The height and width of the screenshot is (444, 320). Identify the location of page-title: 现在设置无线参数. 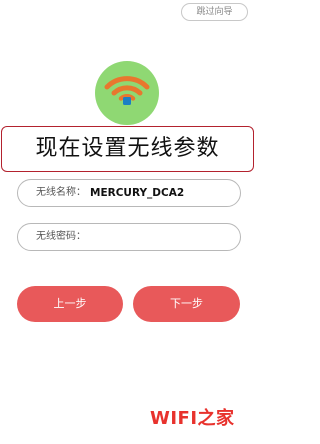
(127, 149).